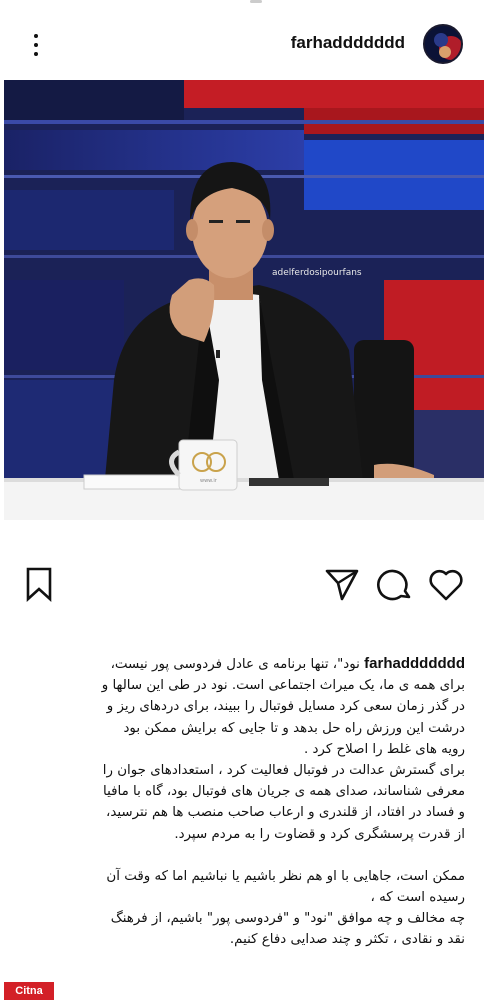 The width and height of the screenshot is (489, 1000). What do you see at coordinates (446, 585) in the screenshot?
I see `heart-icon` at bounding box center [446, 585].